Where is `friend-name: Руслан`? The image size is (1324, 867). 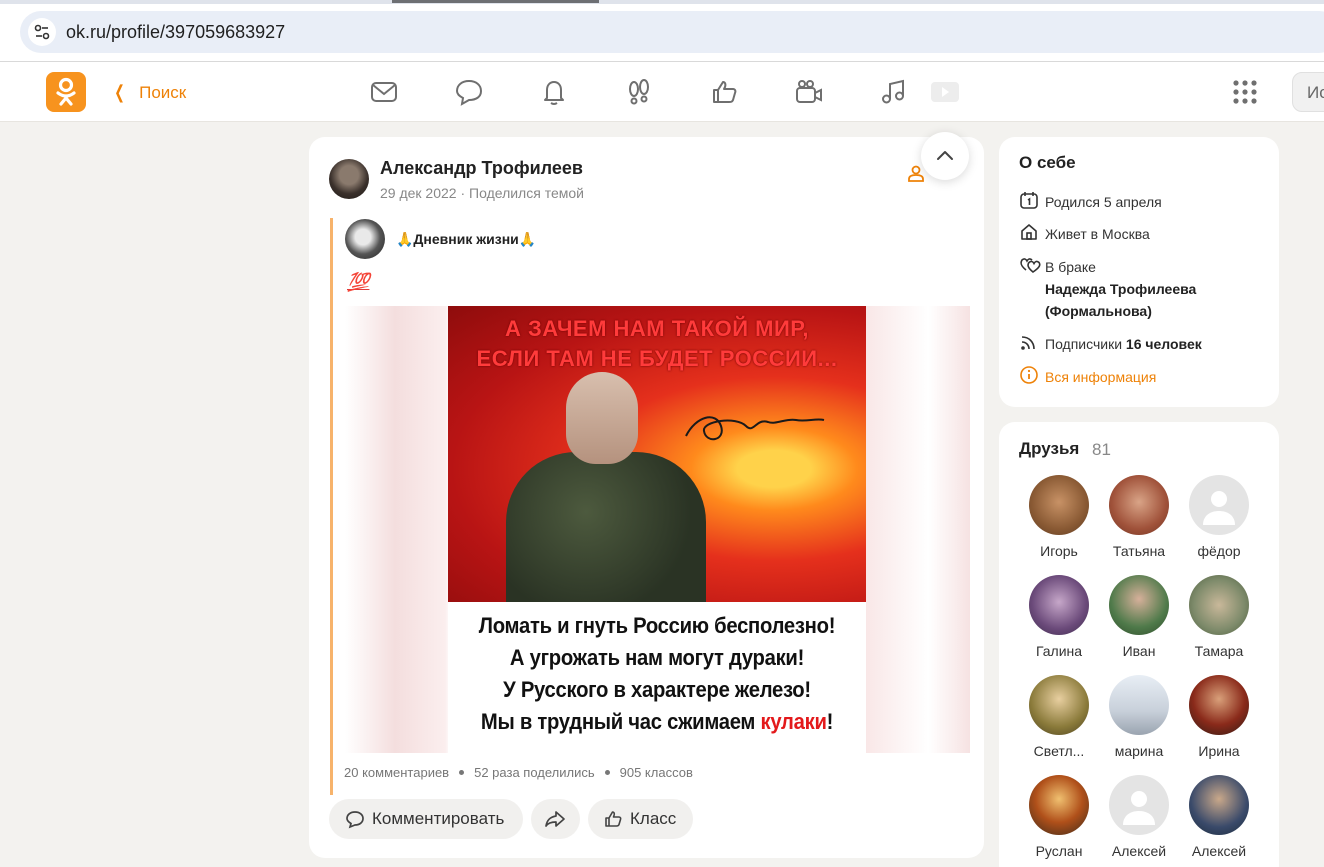
friend-name: Руслан is located at coordinates (1059, 851).